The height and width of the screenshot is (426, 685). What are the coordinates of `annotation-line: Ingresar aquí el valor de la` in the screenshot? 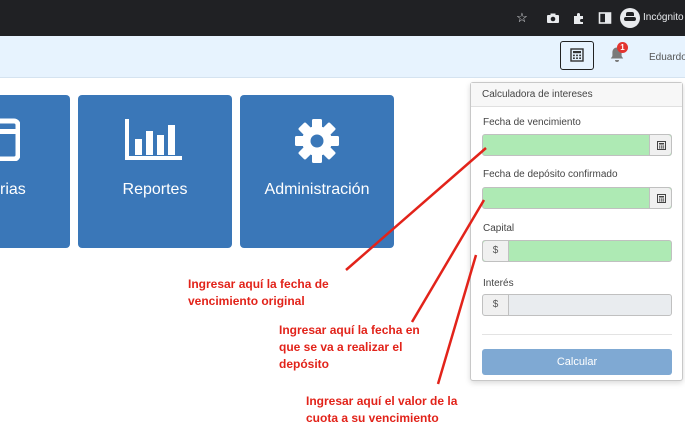 It's located at (382, 401).